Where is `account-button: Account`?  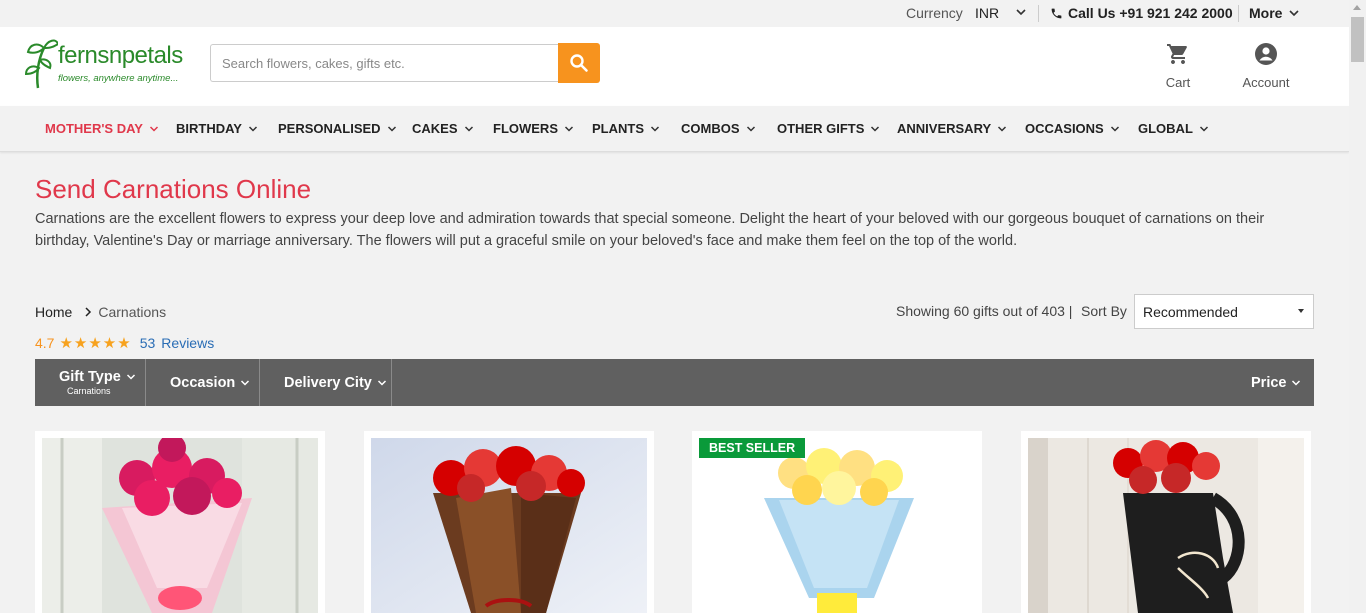
account-button: Account is located at coordinates (1266, 66).